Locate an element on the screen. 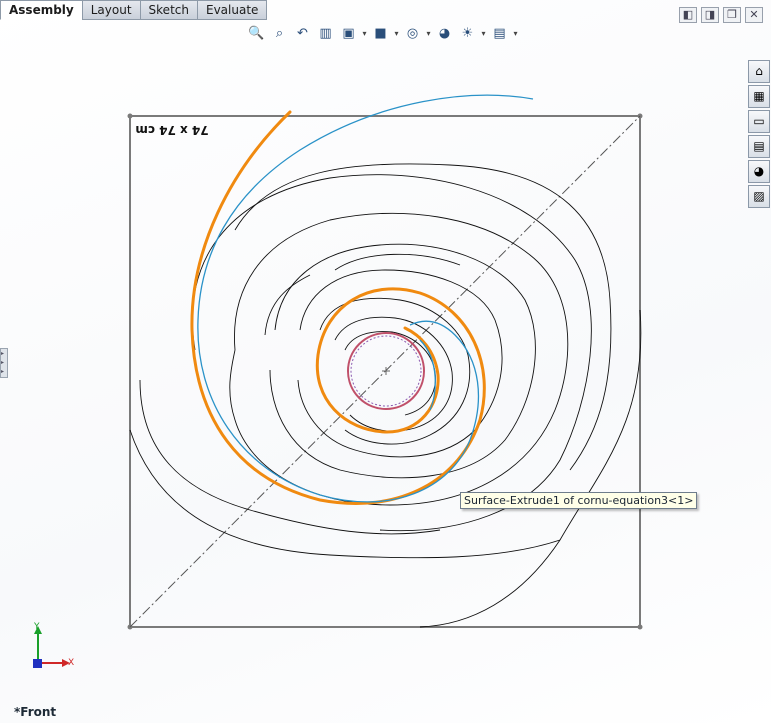 The height and width of the screenshot is (723, 771). triad-origin is located at coordinates (37, 663).